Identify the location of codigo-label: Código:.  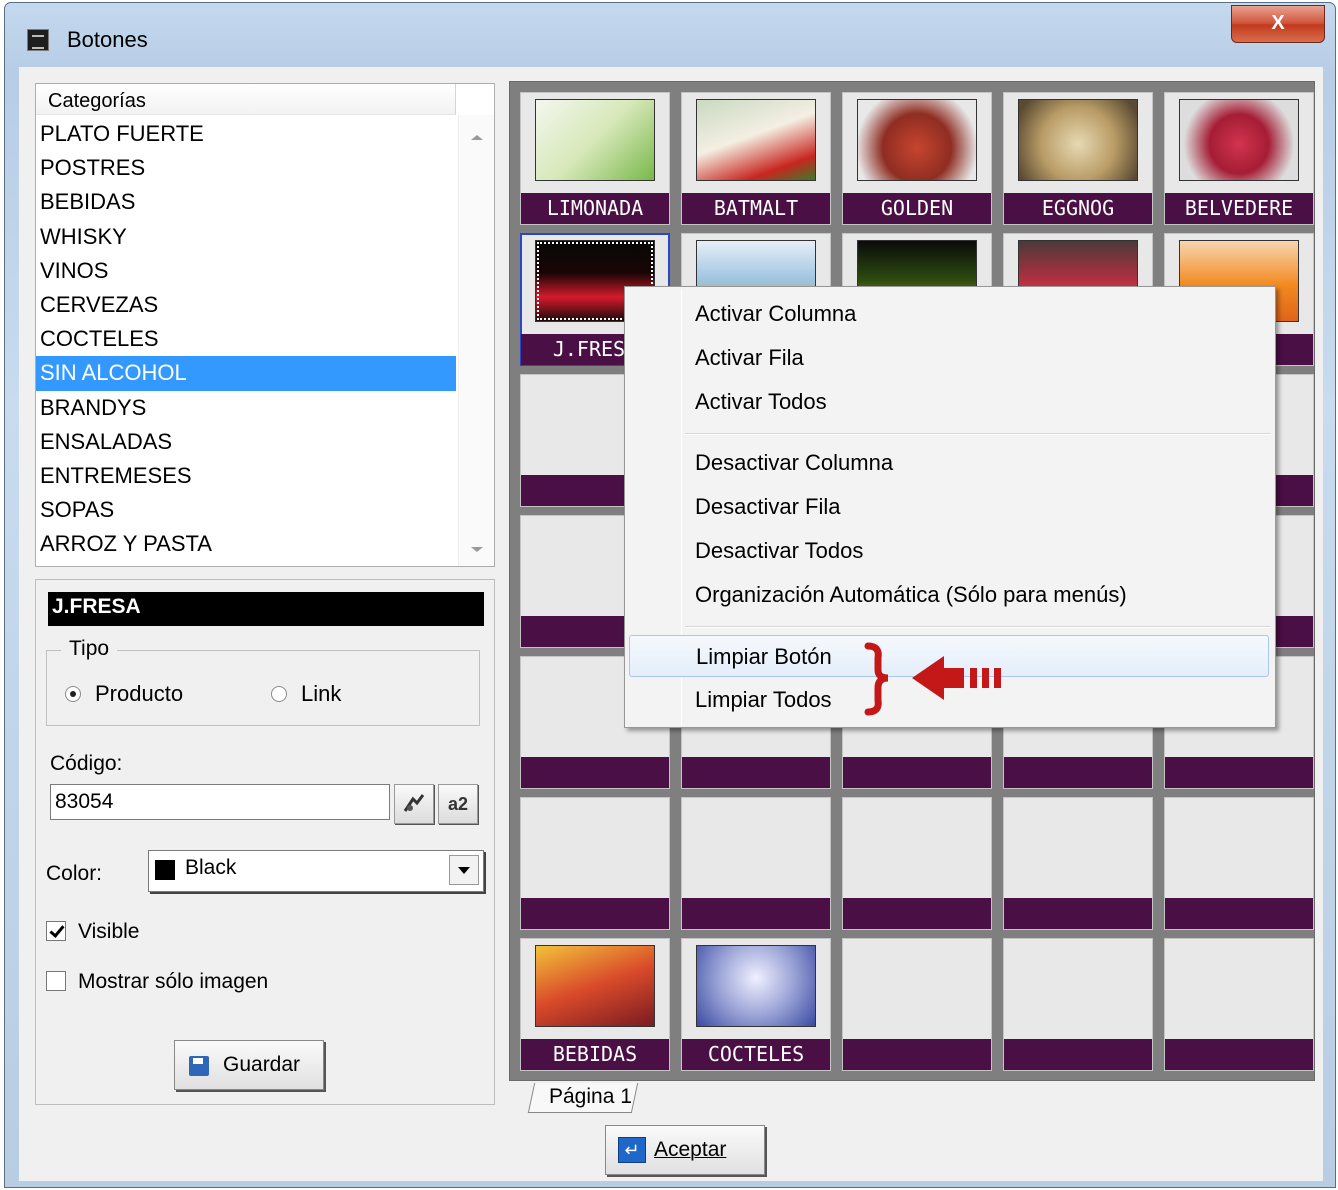
(86, 763).